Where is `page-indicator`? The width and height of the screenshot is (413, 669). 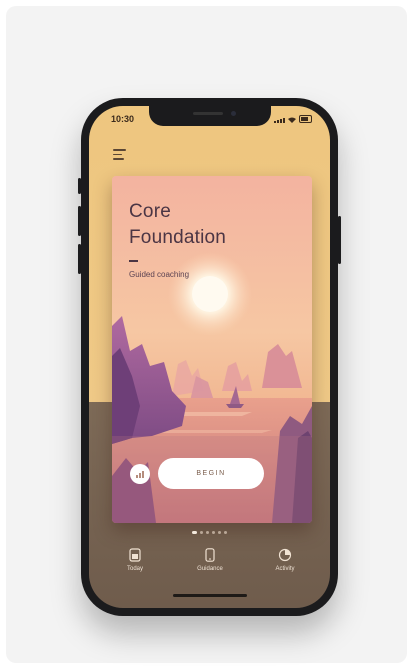
page-indicator is located at coordinates (209, 532).